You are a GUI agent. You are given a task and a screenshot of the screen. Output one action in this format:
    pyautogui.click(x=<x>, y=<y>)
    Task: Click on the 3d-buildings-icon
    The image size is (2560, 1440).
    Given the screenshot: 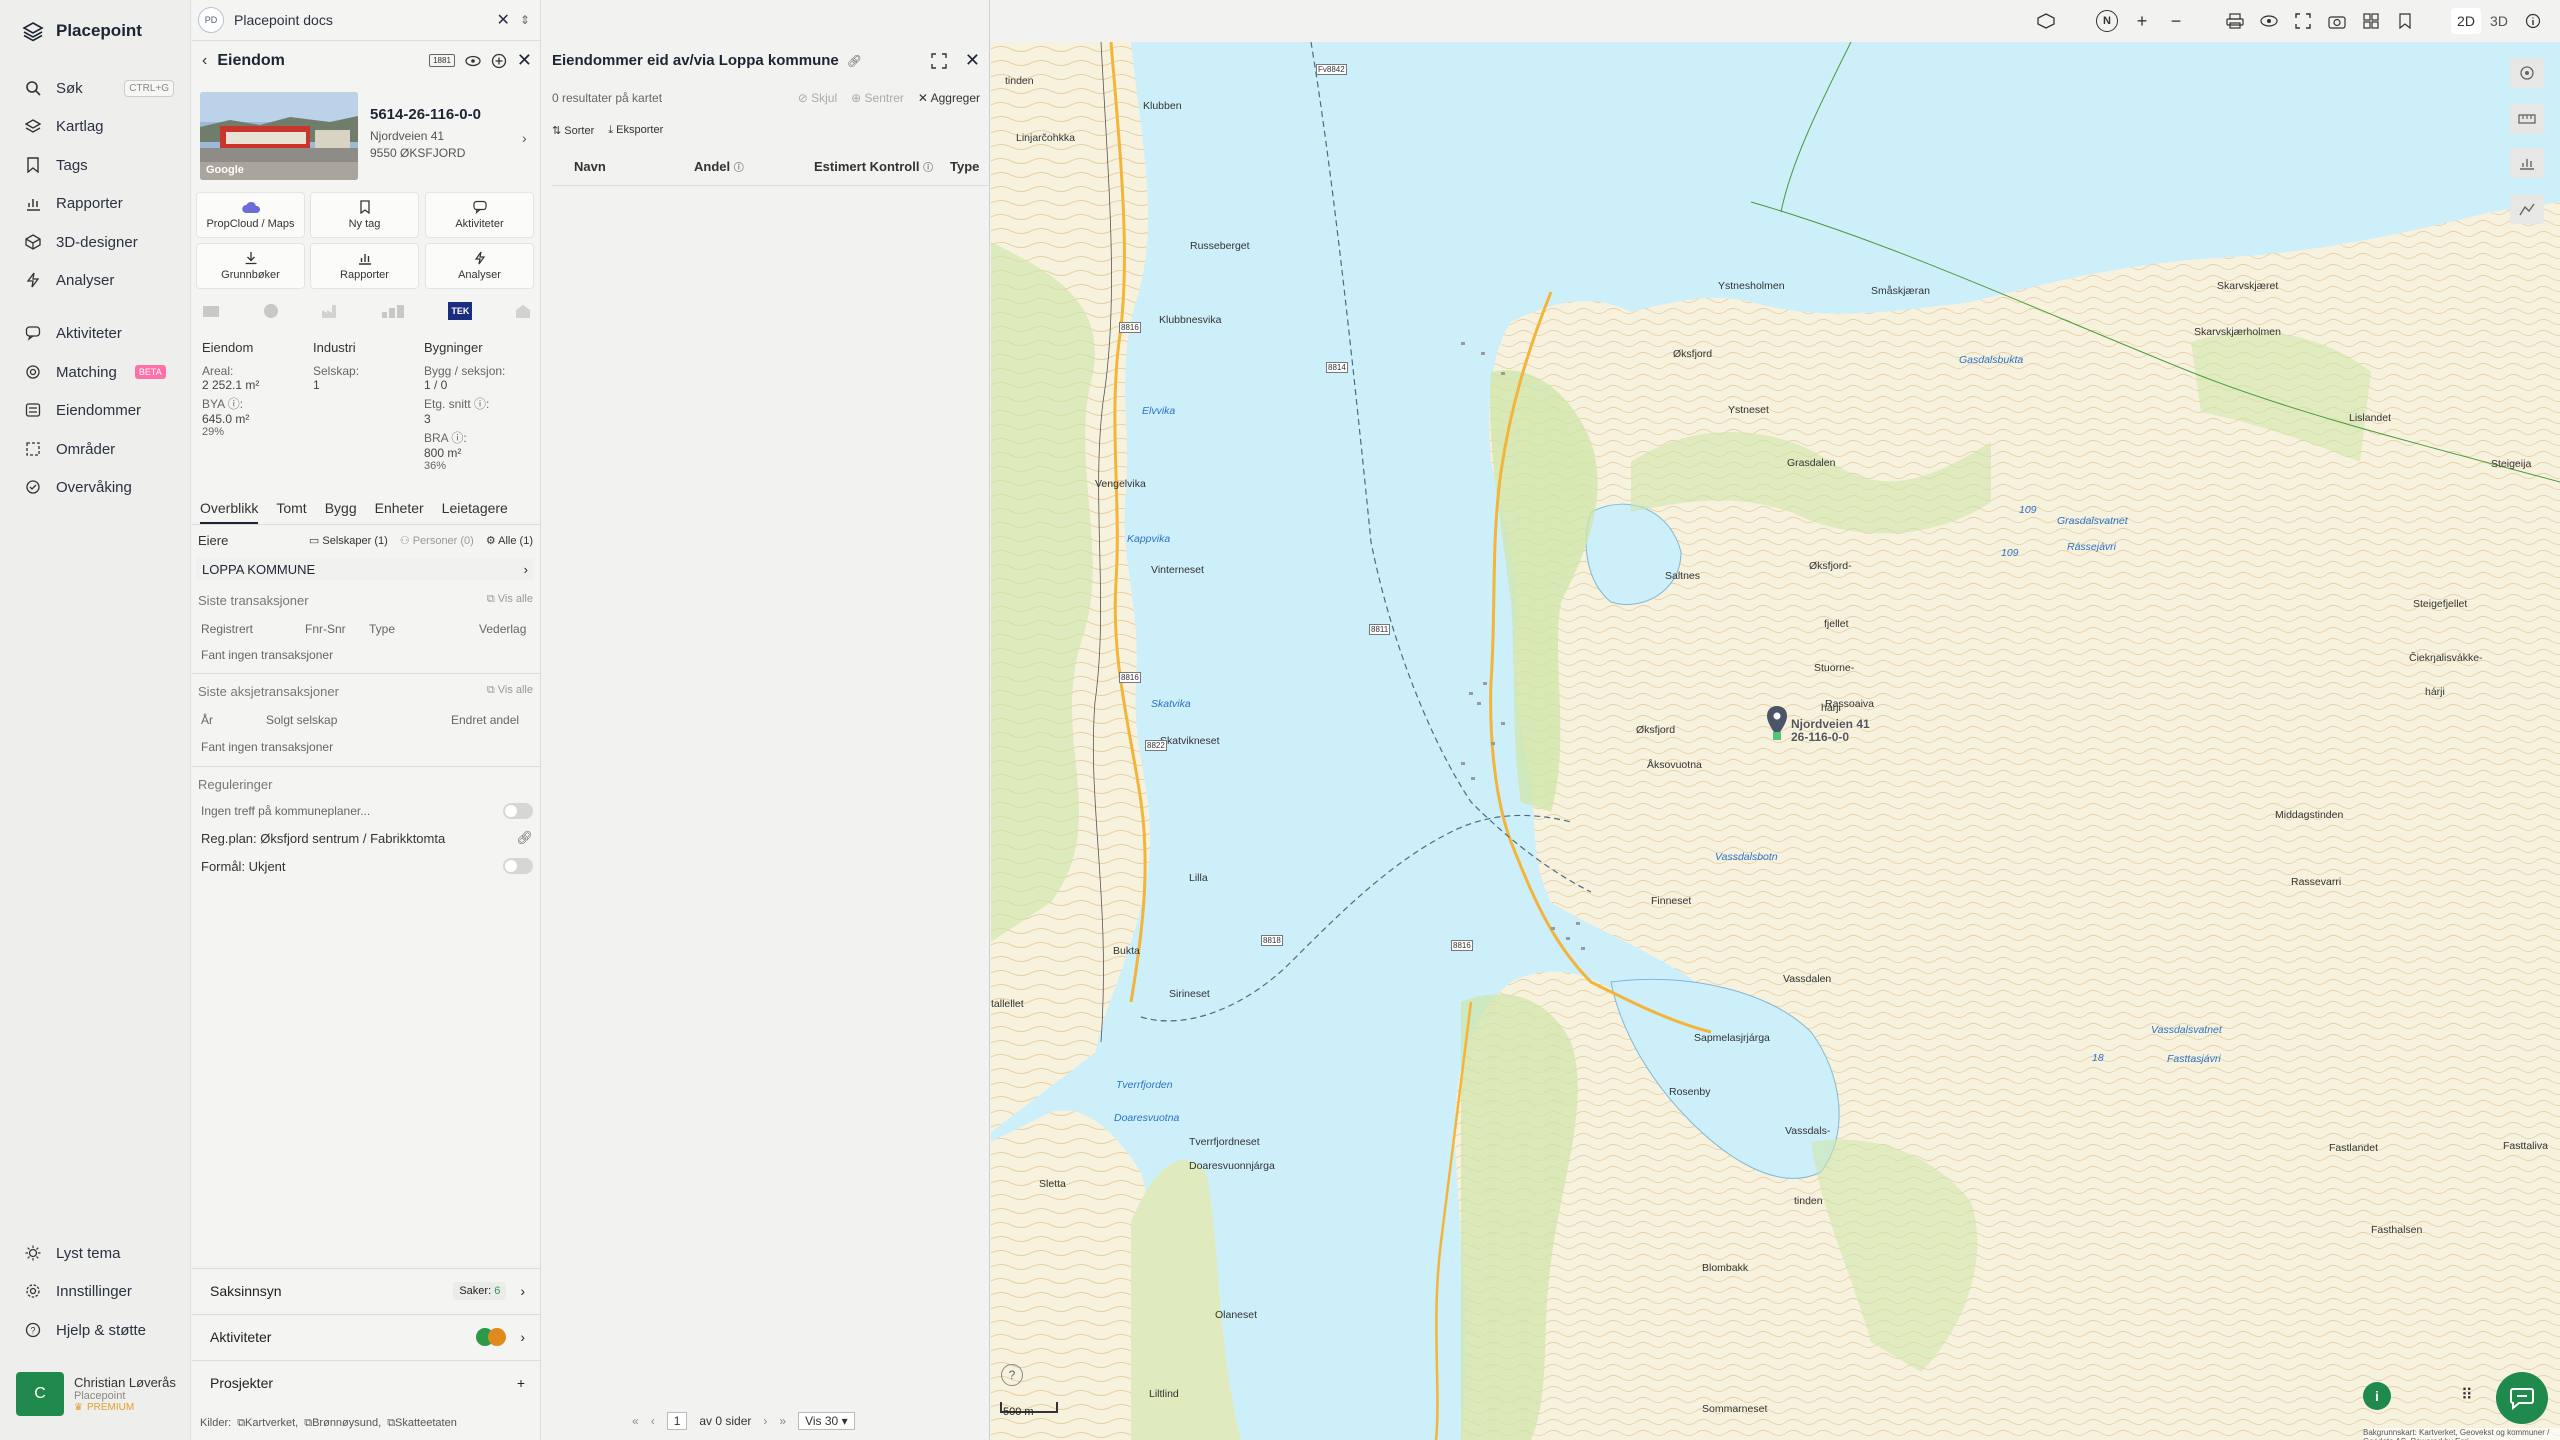 What is the action you would take?
    pyautogui.click(x=2046, y=21)
    